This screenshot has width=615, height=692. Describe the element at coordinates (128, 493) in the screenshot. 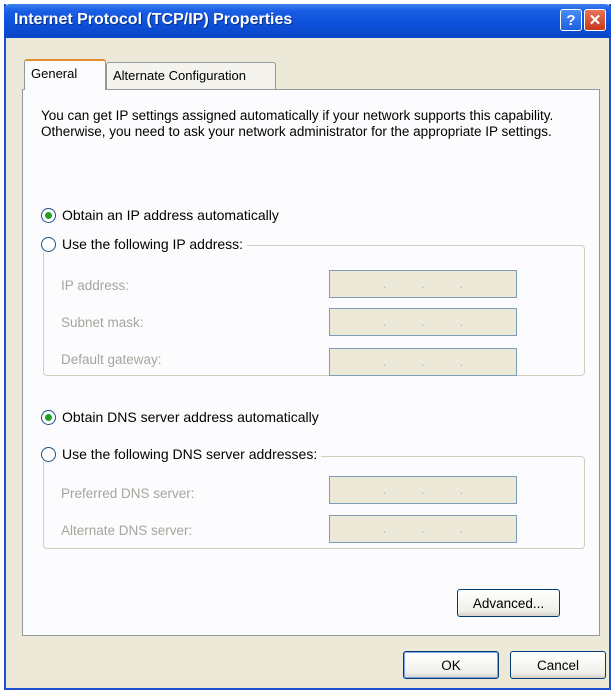

I see `preferred-dns-label: Preferred DNS server:` at that location.